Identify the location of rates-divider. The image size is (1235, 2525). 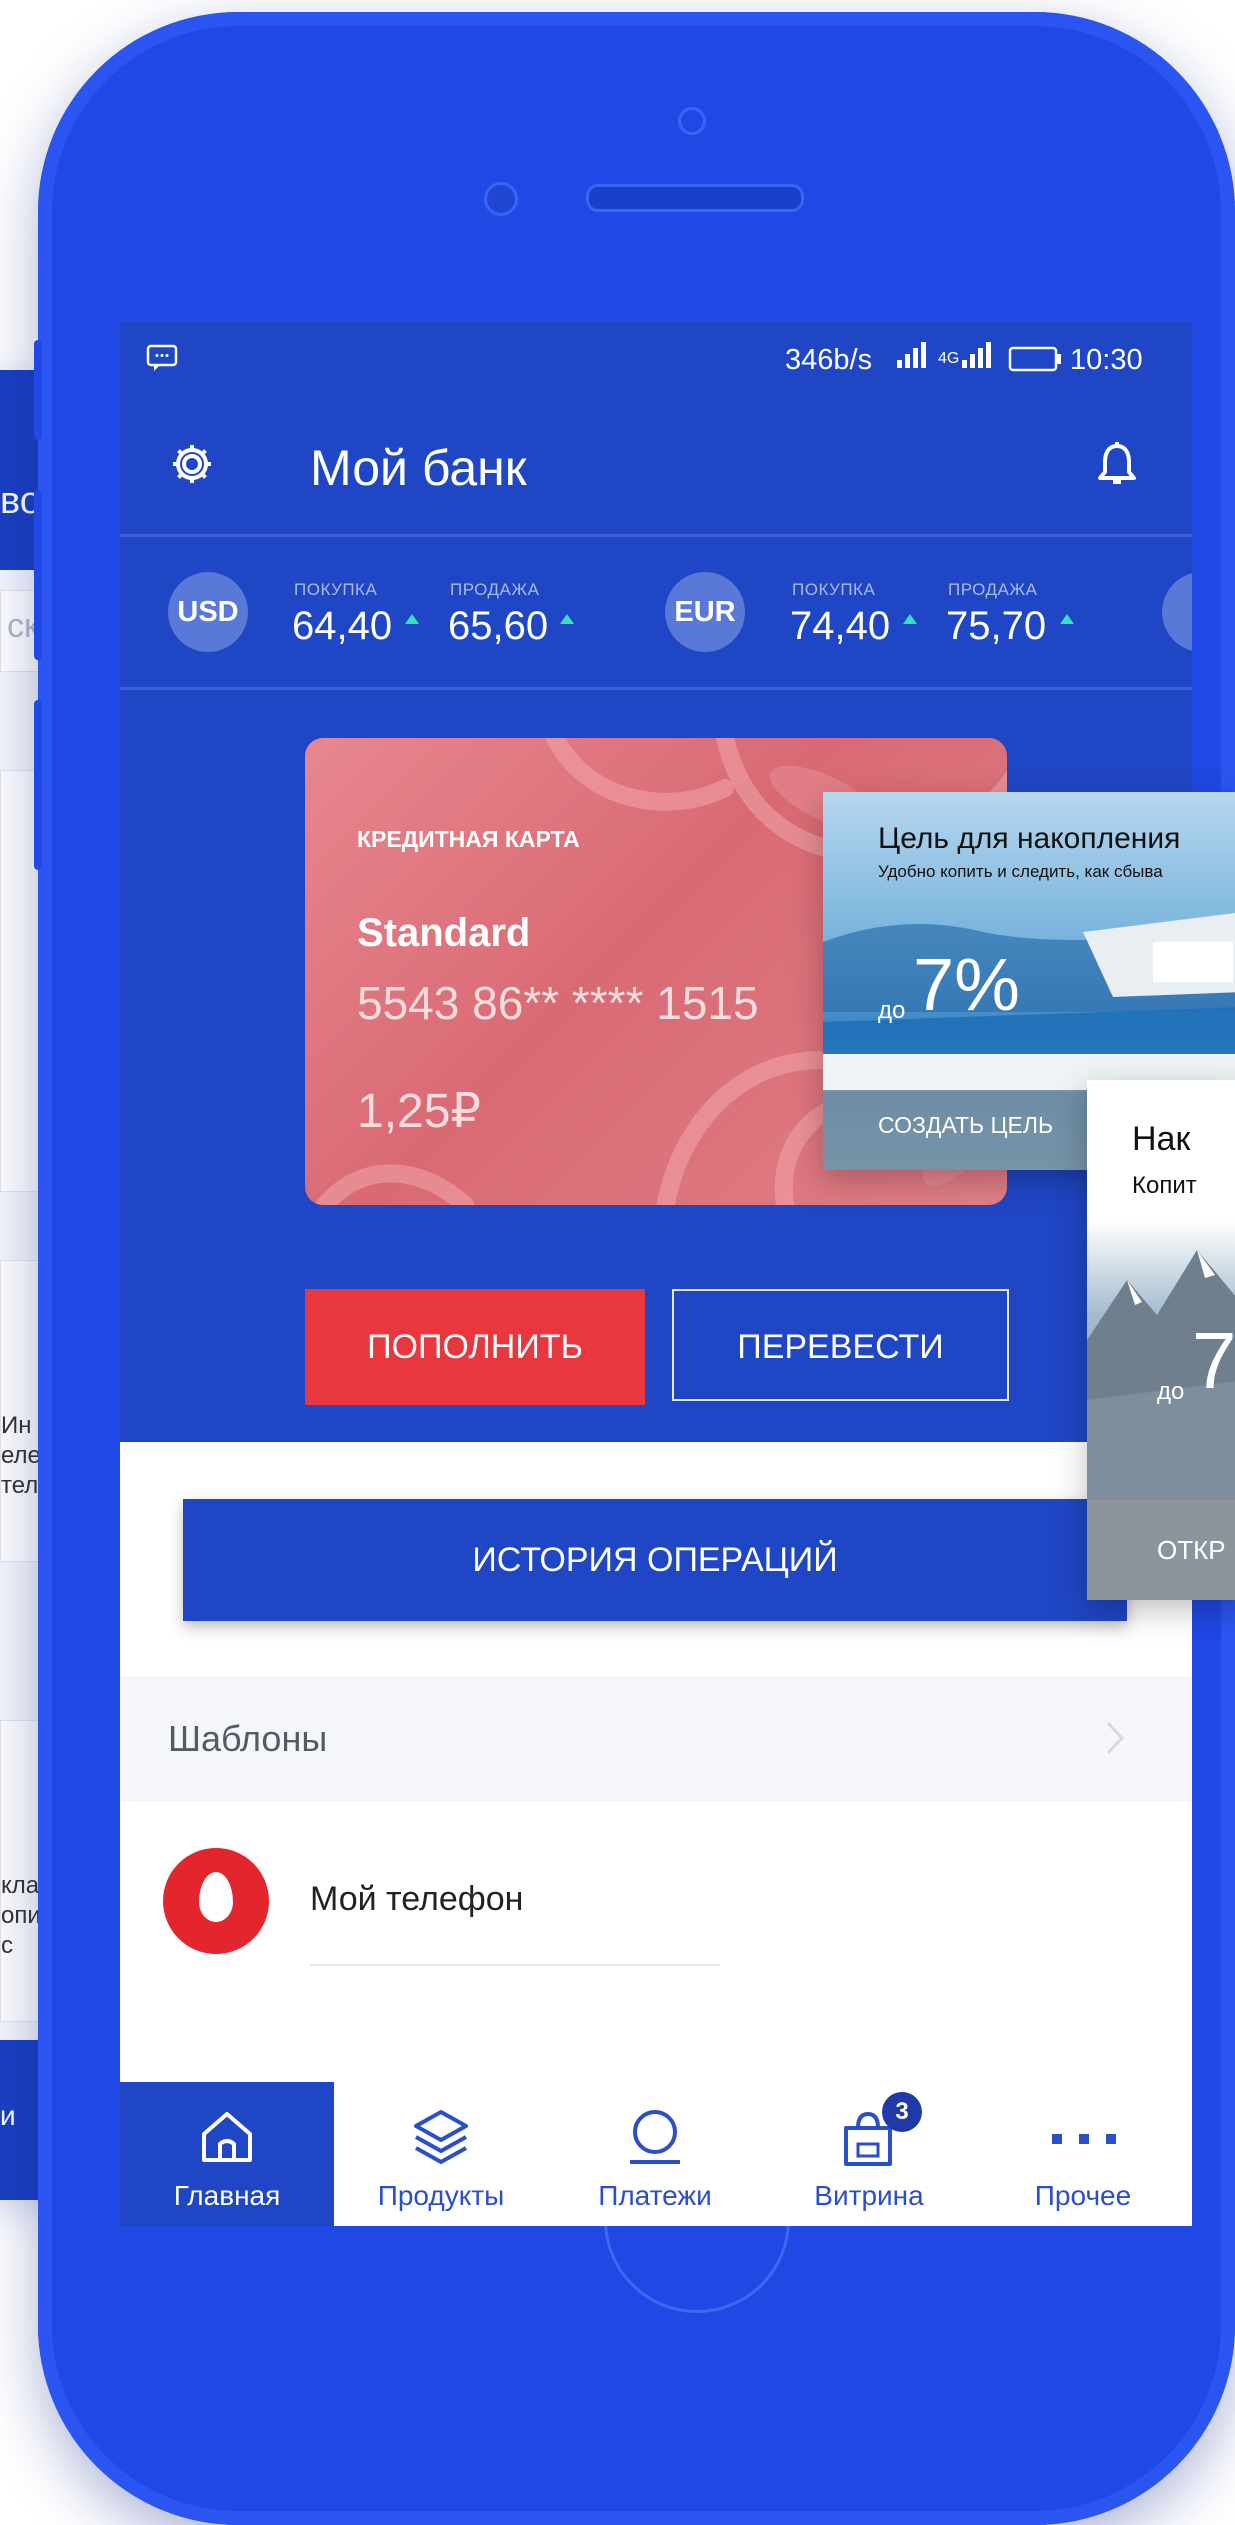
(656, 688).